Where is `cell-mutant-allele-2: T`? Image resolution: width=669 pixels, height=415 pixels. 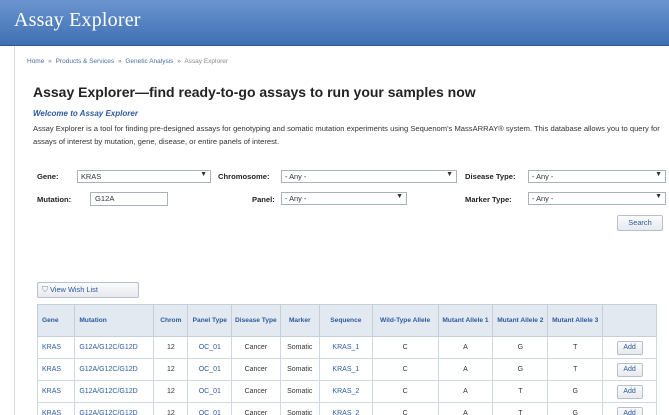 cell-mutant-allele-2: T is located at coordinates (520, 391).